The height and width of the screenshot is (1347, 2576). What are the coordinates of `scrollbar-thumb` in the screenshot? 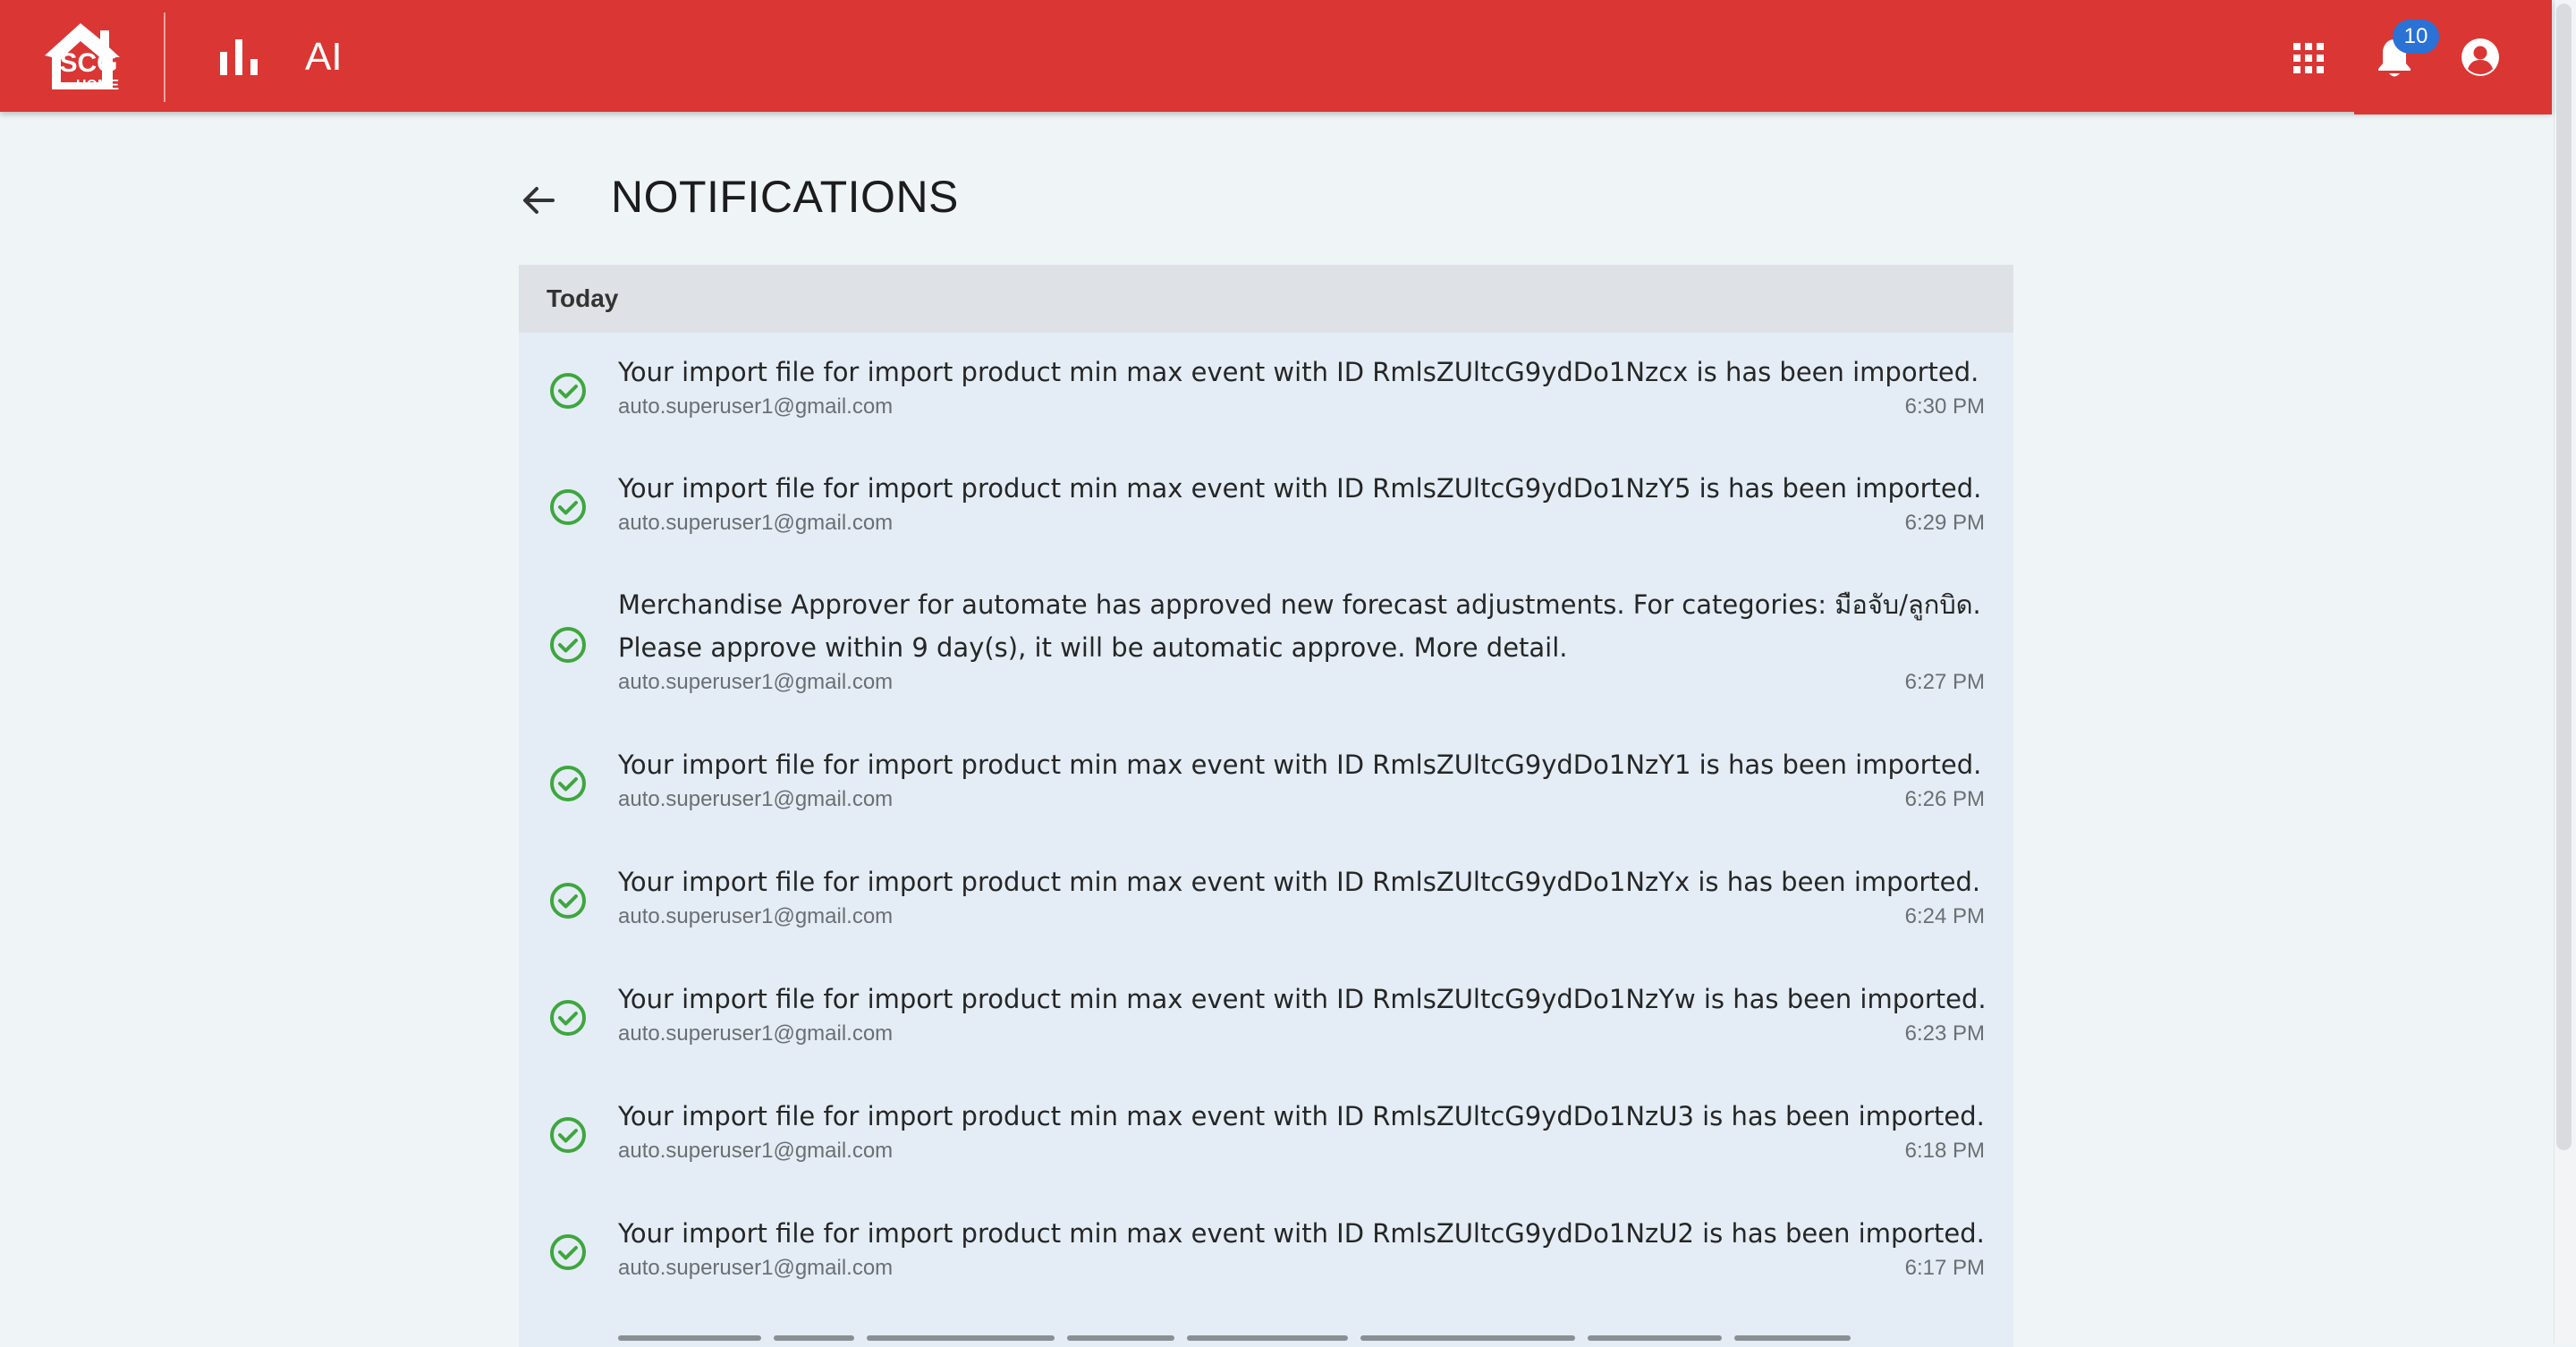 It's located at (2564, 577).